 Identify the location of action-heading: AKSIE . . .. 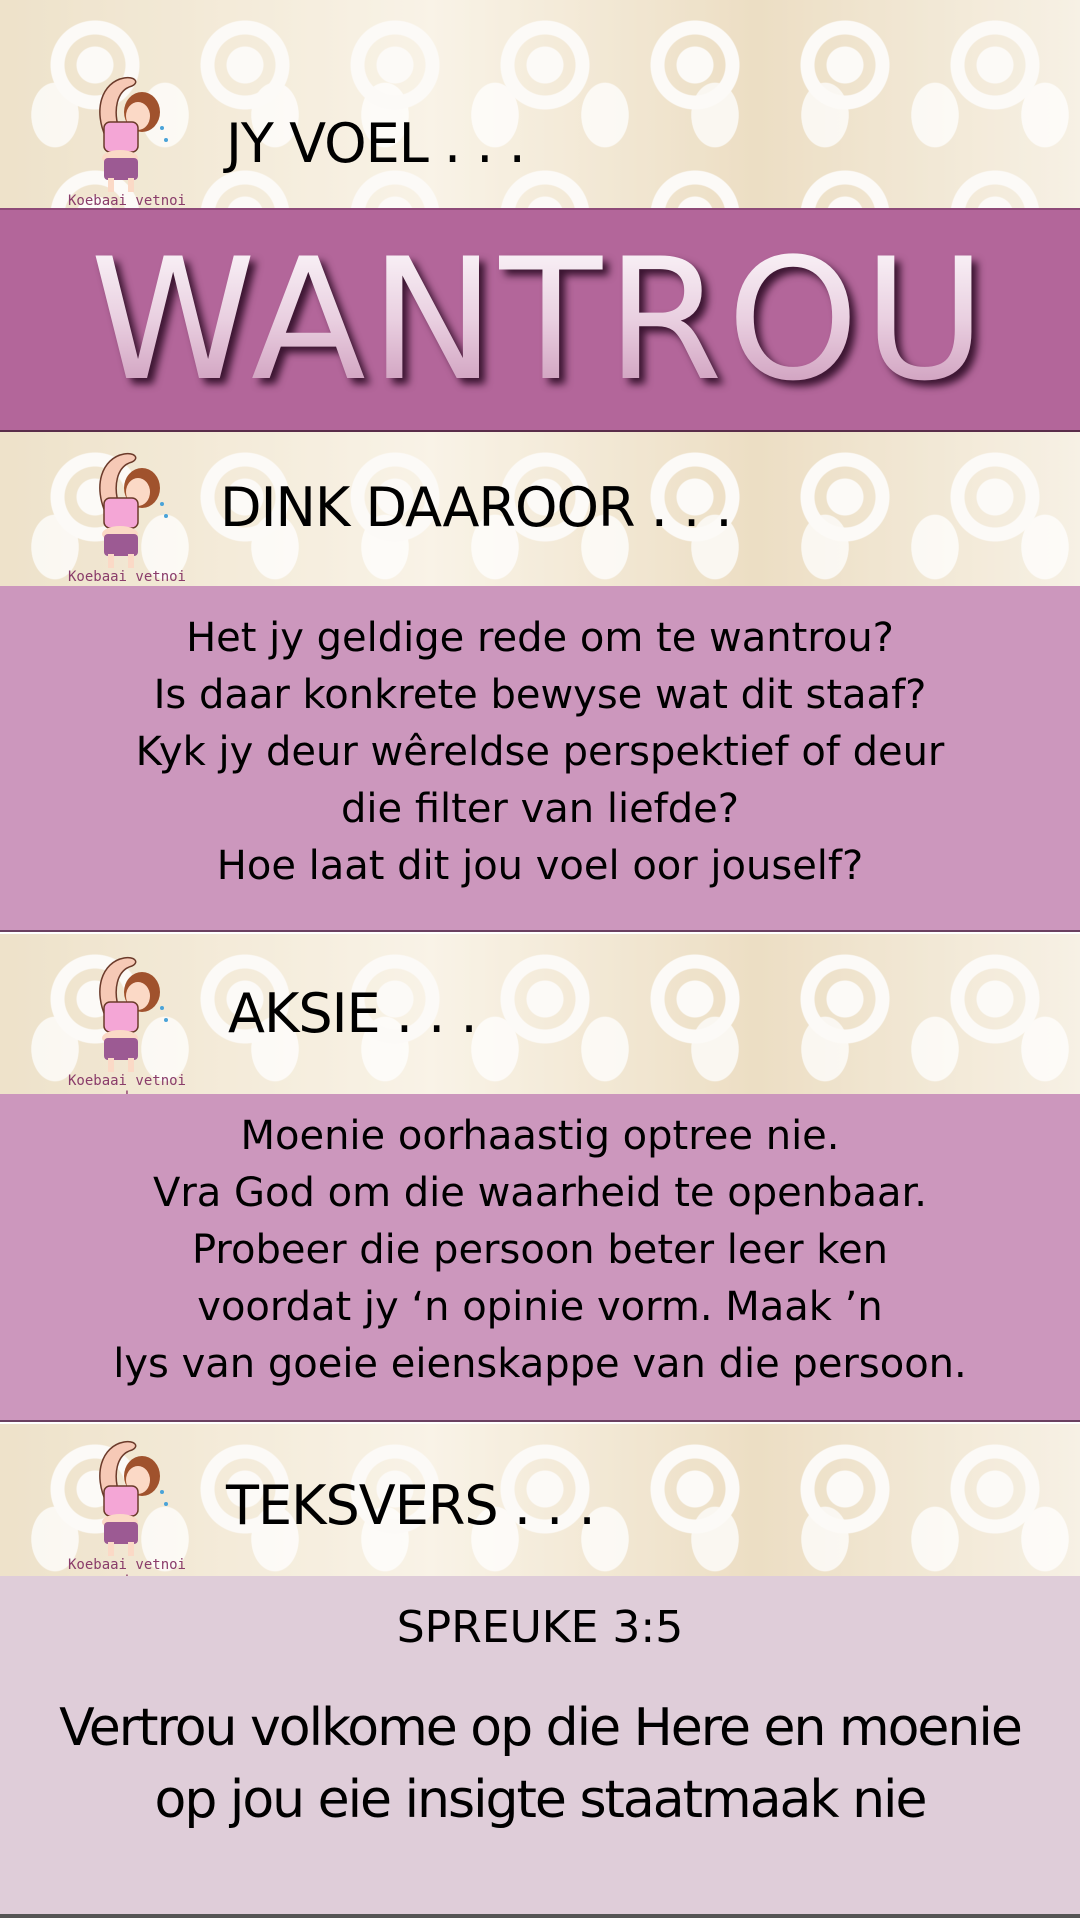
(353, 1013).